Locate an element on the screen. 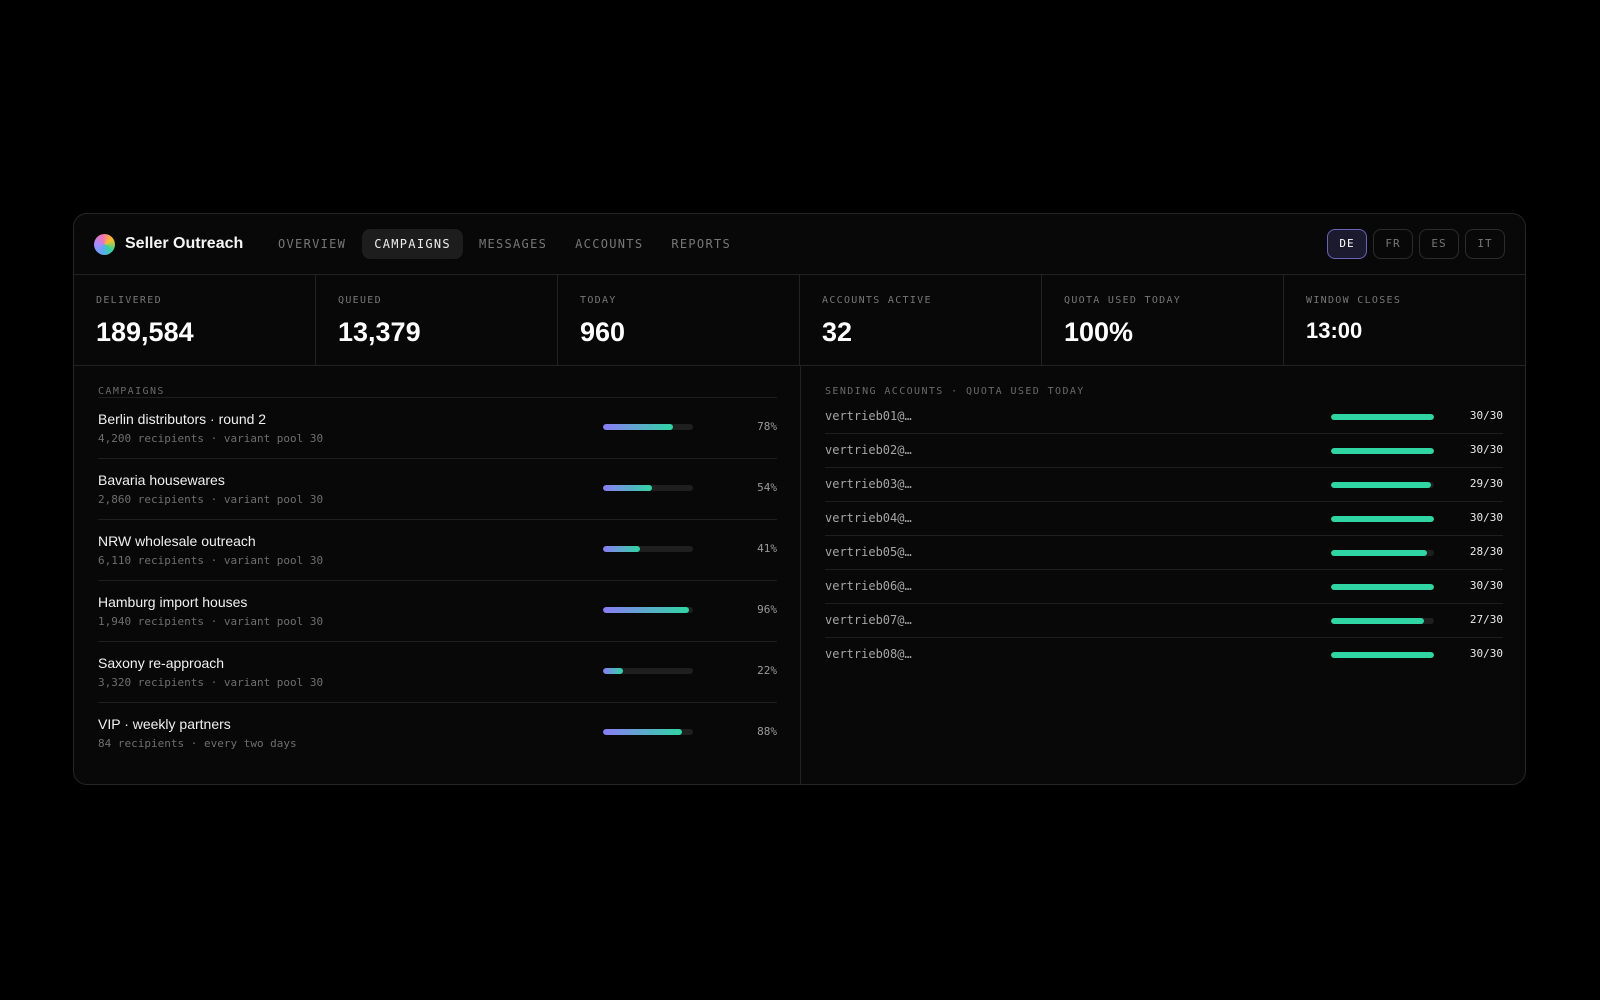 This screenshot has width=1600, height=1000. account-row: vertrieb07@… 27/30 is located at coordinates (1164, 621).